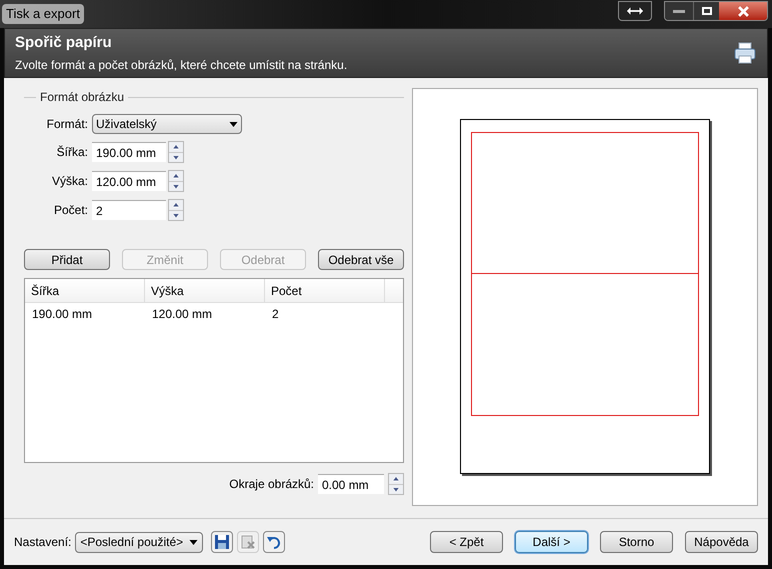  What do you see at coordinates (129, 181) in the screenshot?
I see `number-field: 120.00 mm` at bounding box center [129, 181].